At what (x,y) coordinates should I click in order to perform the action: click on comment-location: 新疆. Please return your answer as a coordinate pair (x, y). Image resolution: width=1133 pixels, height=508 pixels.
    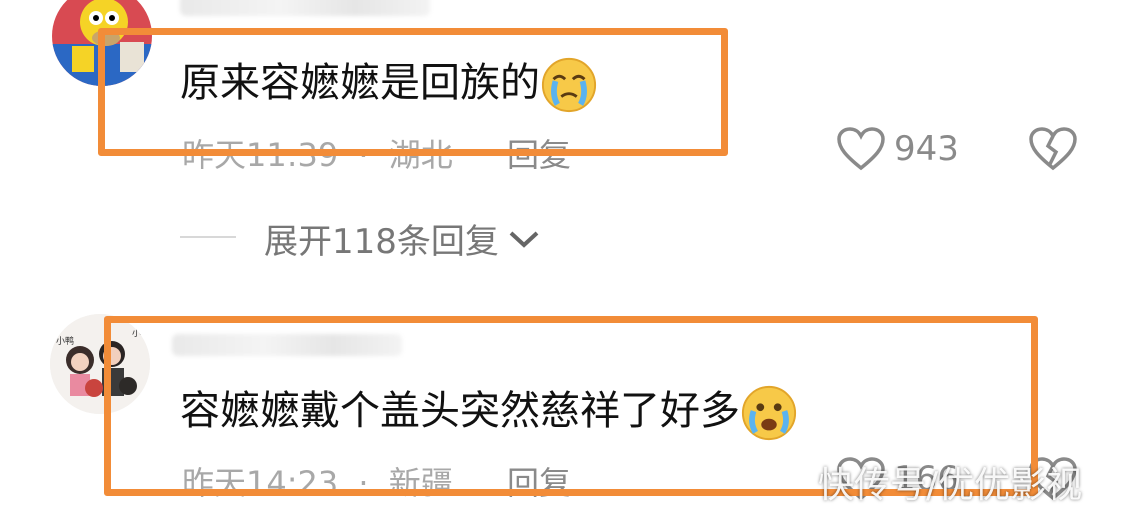
    Looking at the image, I should click on (420, 483).